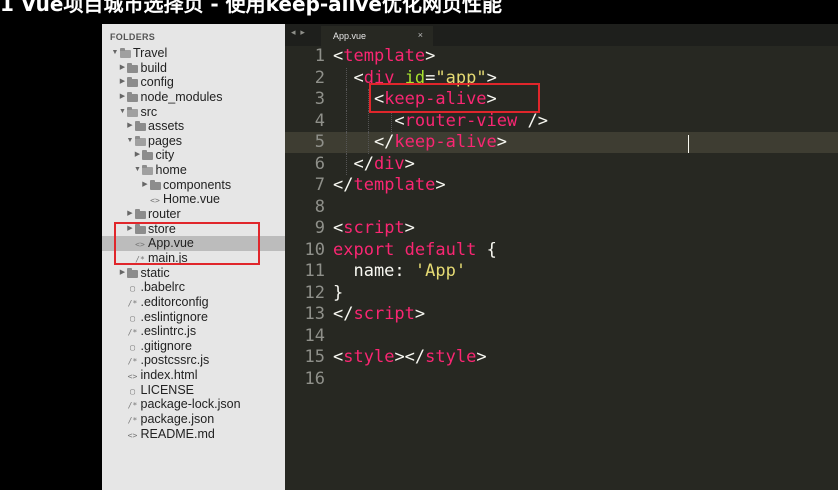  Describe the element at coordinates (165, 155) in the screenshot. I see `tree-item-label: city` at that location.